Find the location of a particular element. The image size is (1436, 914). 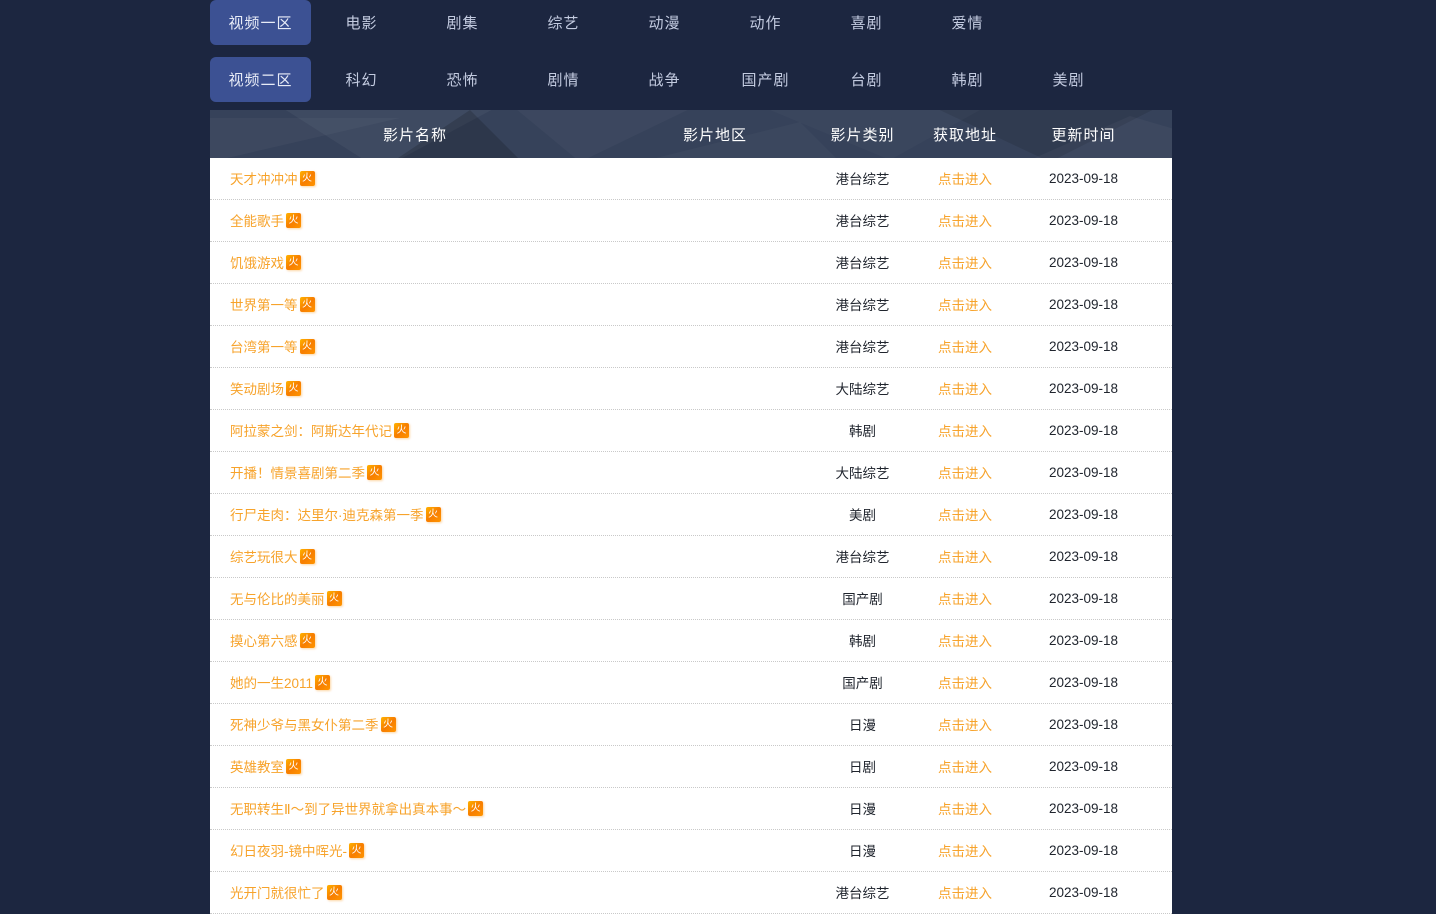

movie-title-text: 死神少爷与黑女仆第二季 is located at coordinates (304, 725).